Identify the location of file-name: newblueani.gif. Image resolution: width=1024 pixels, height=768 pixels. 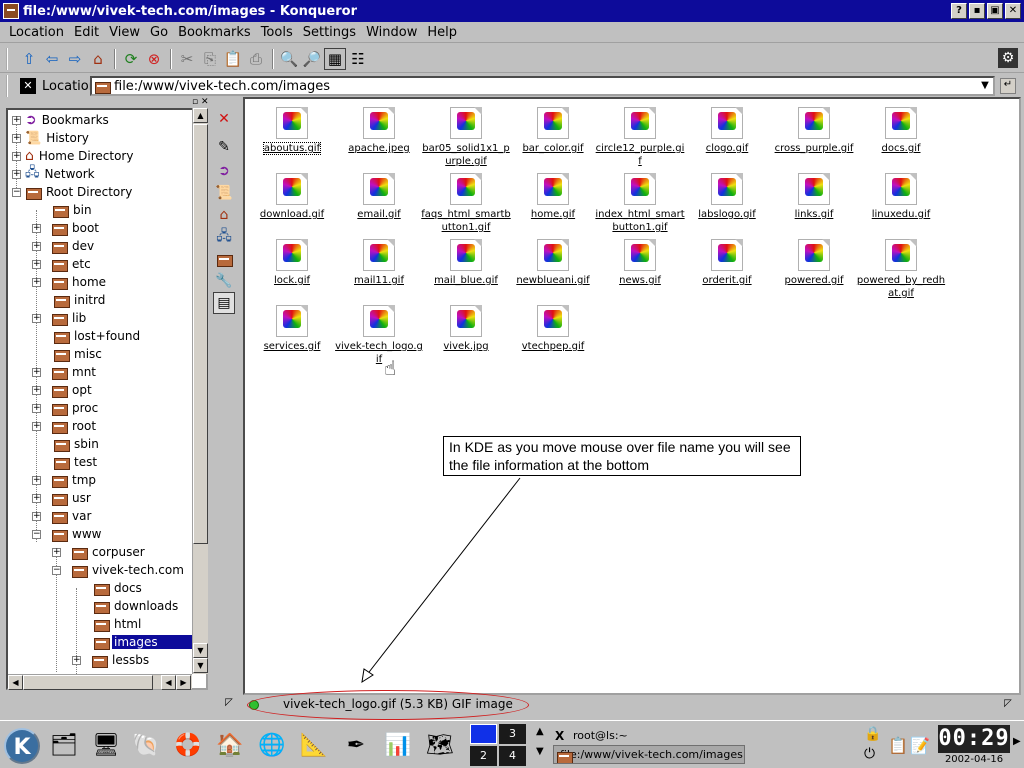
(553, 280).